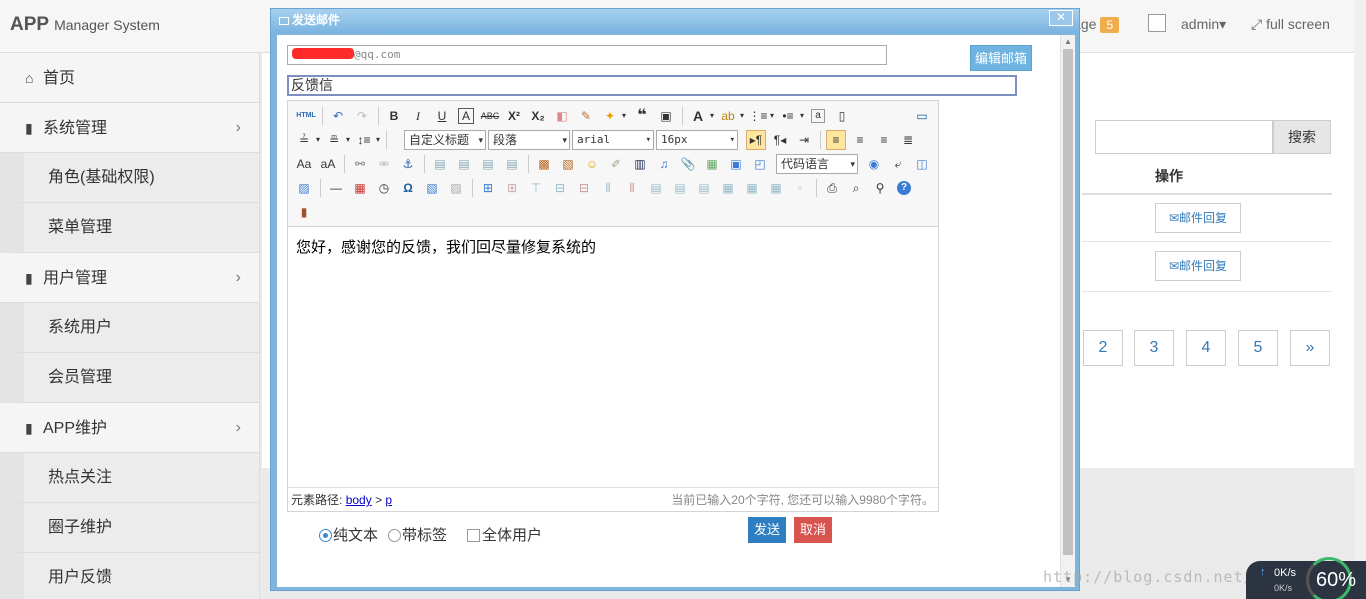 This screenshot has width=1366, height=599. Describe the element at coordinates (129, 328) in the screenshot. I see `sidebar-item-system-users: 系统用户` at that location.